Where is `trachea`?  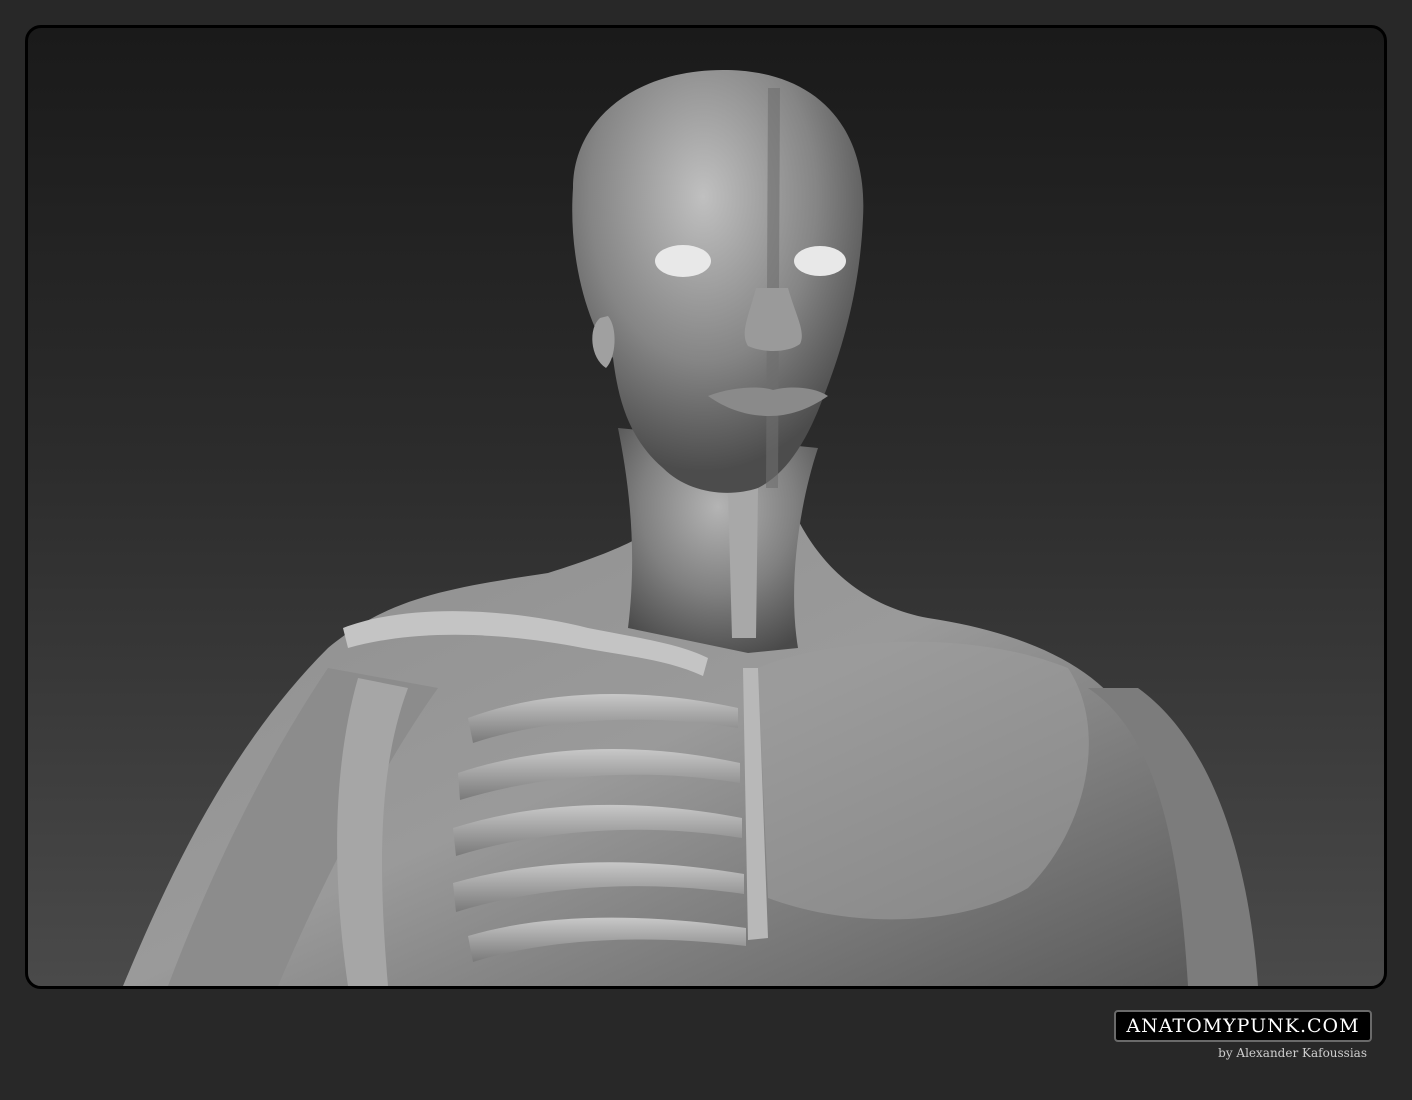
trachea is located at coordinates (743, 563).